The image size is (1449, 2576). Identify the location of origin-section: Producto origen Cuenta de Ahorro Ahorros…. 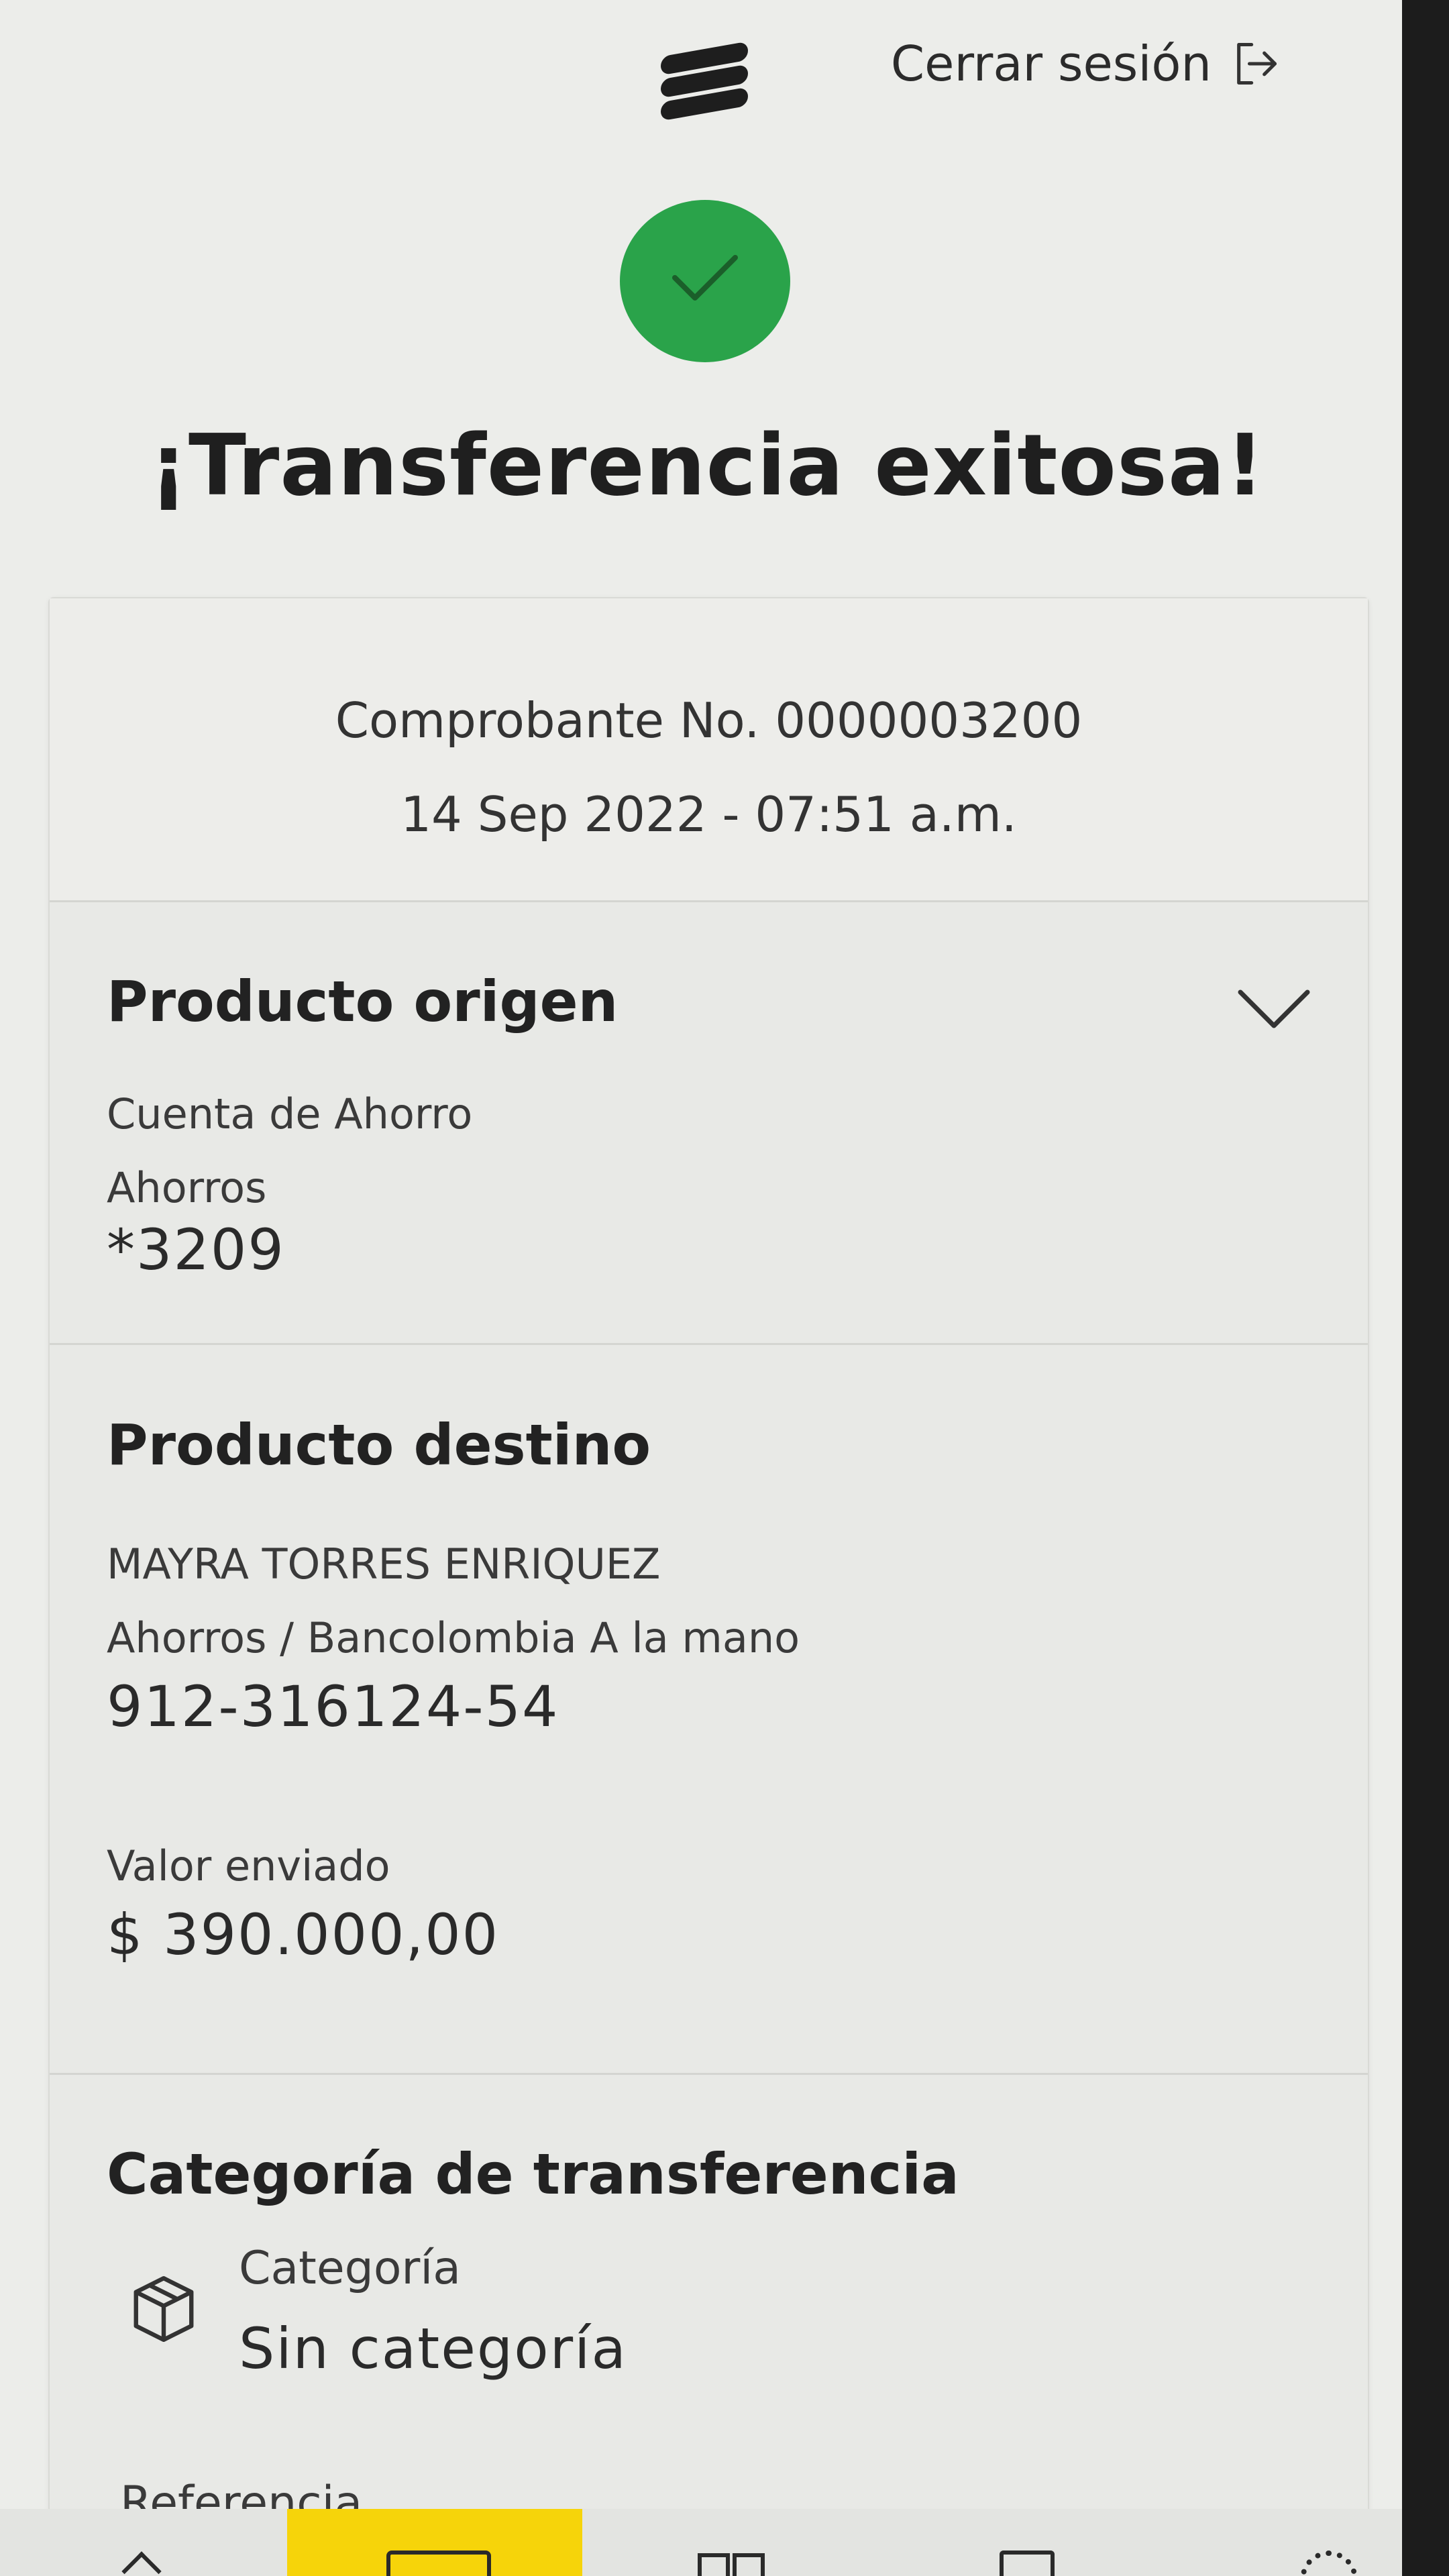
(709, 1092).